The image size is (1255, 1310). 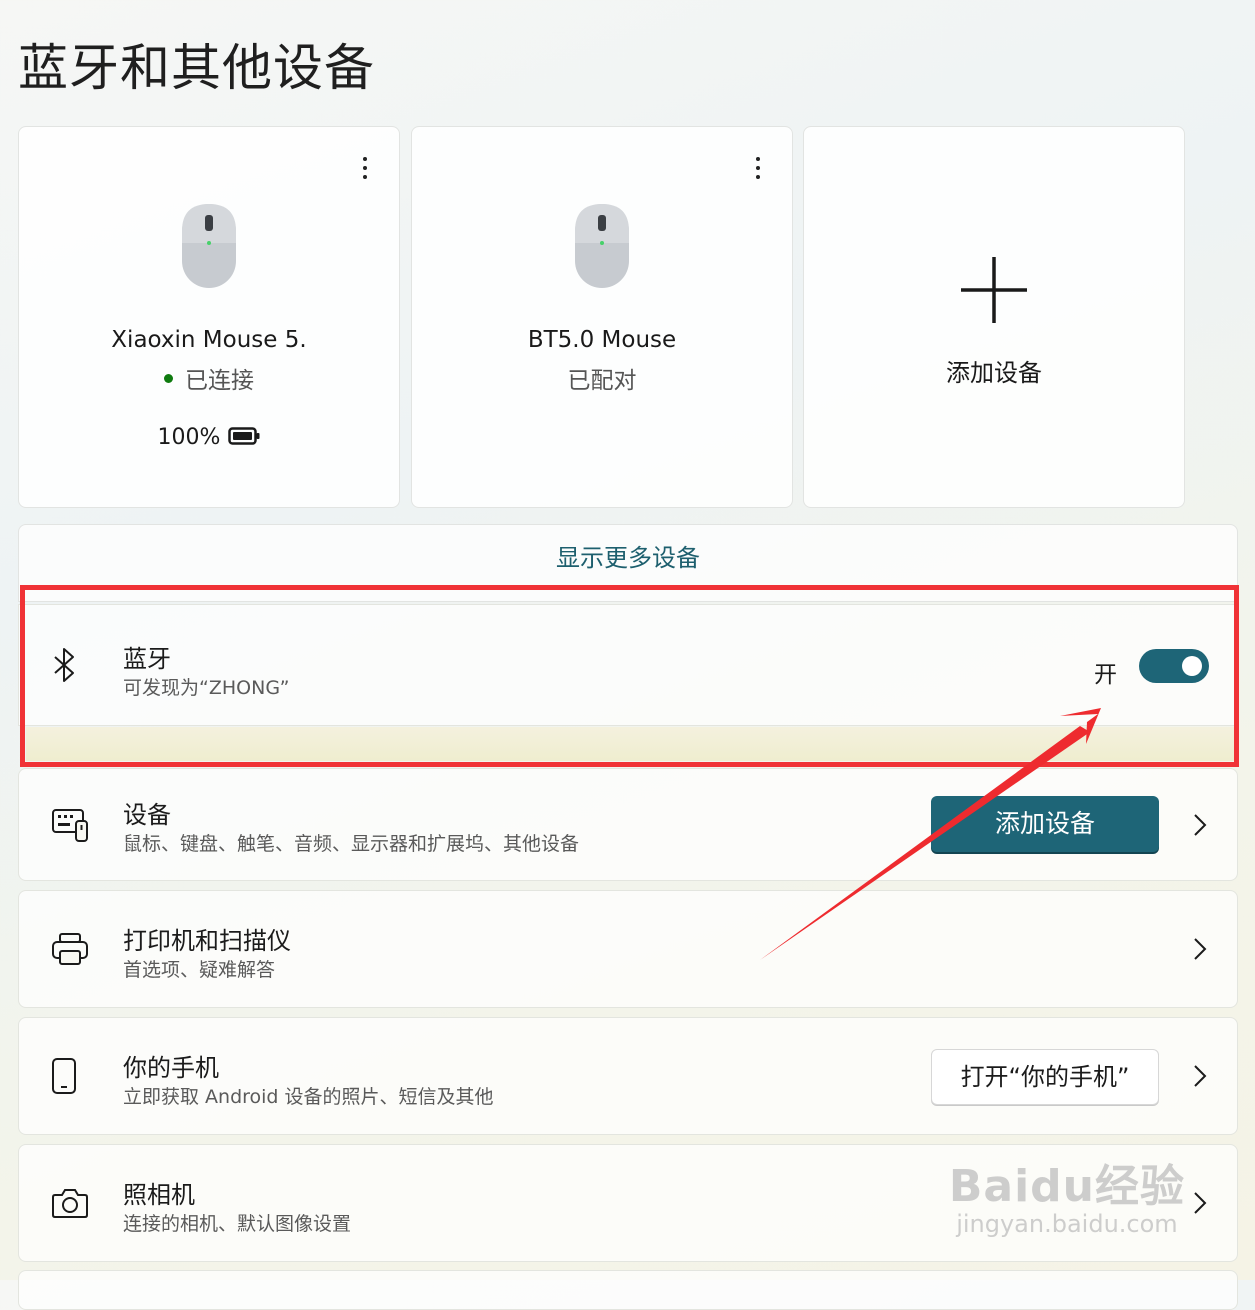 I want to click on toggle-knob, so click(x=1192, y=666).